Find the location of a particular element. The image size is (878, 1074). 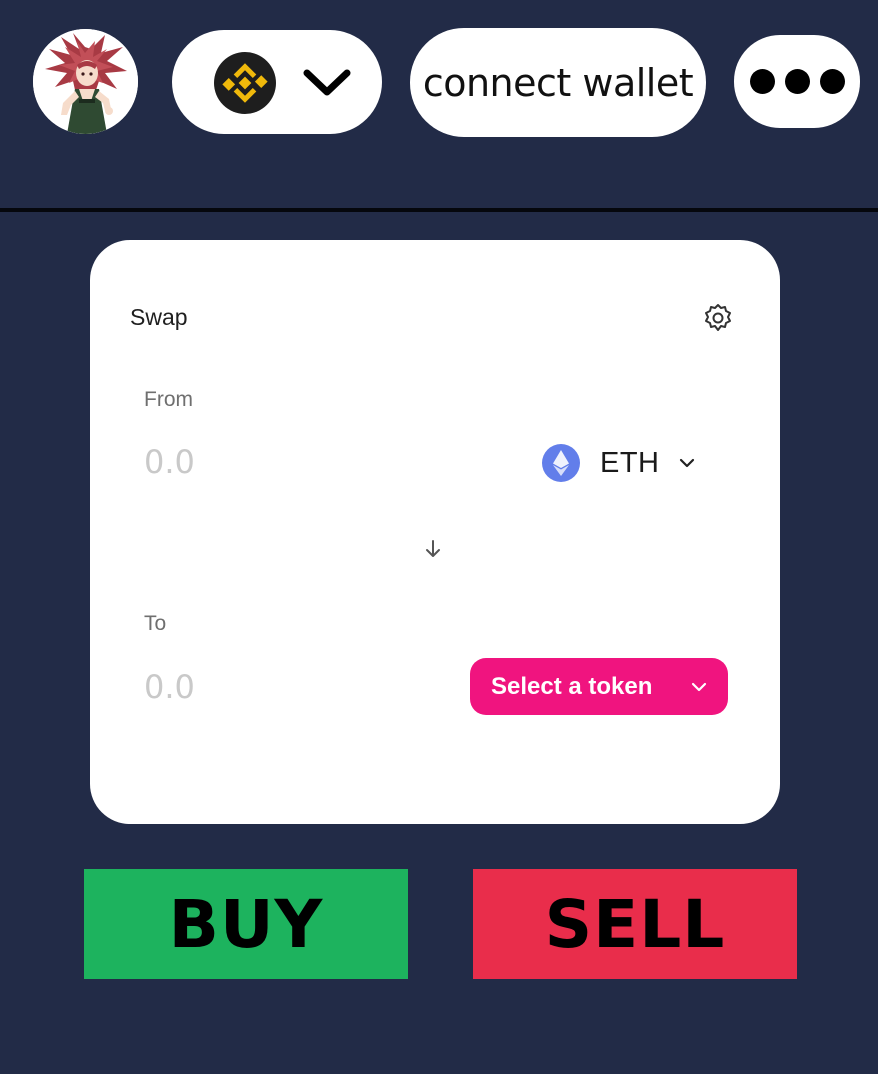

connect-wallet-label: connect wallet is located at coordinates (558, 82).